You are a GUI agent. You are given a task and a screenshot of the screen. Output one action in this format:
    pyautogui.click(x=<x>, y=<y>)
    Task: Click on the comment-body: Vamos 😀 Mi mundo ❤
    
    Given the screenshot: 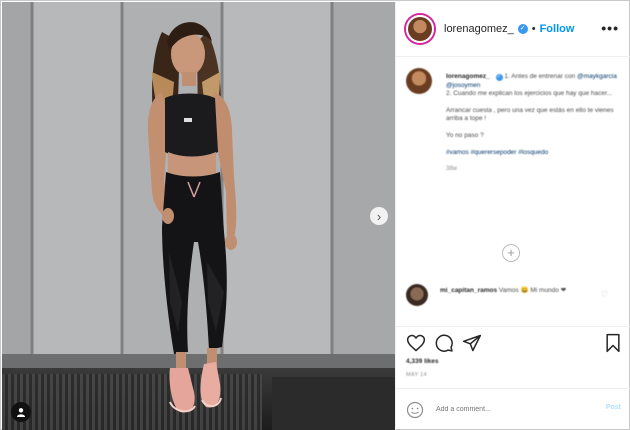 What is the action you would take?
    pyautogui.click(x=532, y=290)
    